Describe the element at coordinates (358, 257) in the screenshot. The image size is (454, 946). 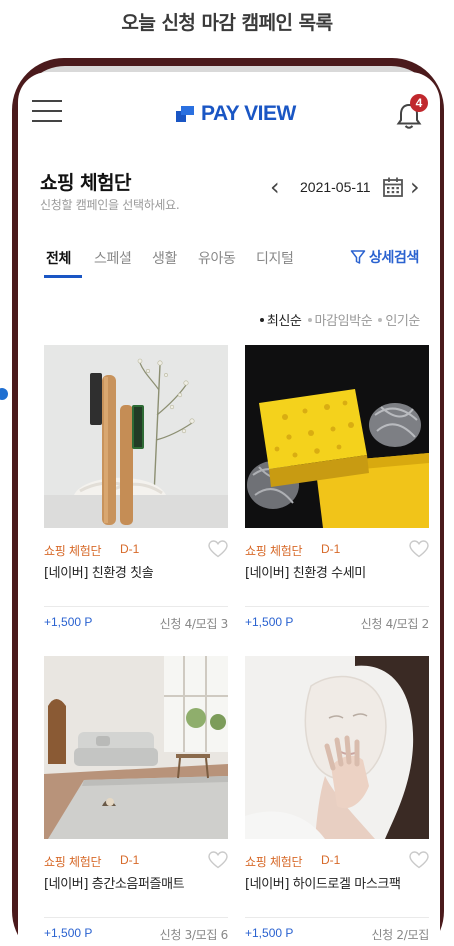
I see `filter-icon` at that location.